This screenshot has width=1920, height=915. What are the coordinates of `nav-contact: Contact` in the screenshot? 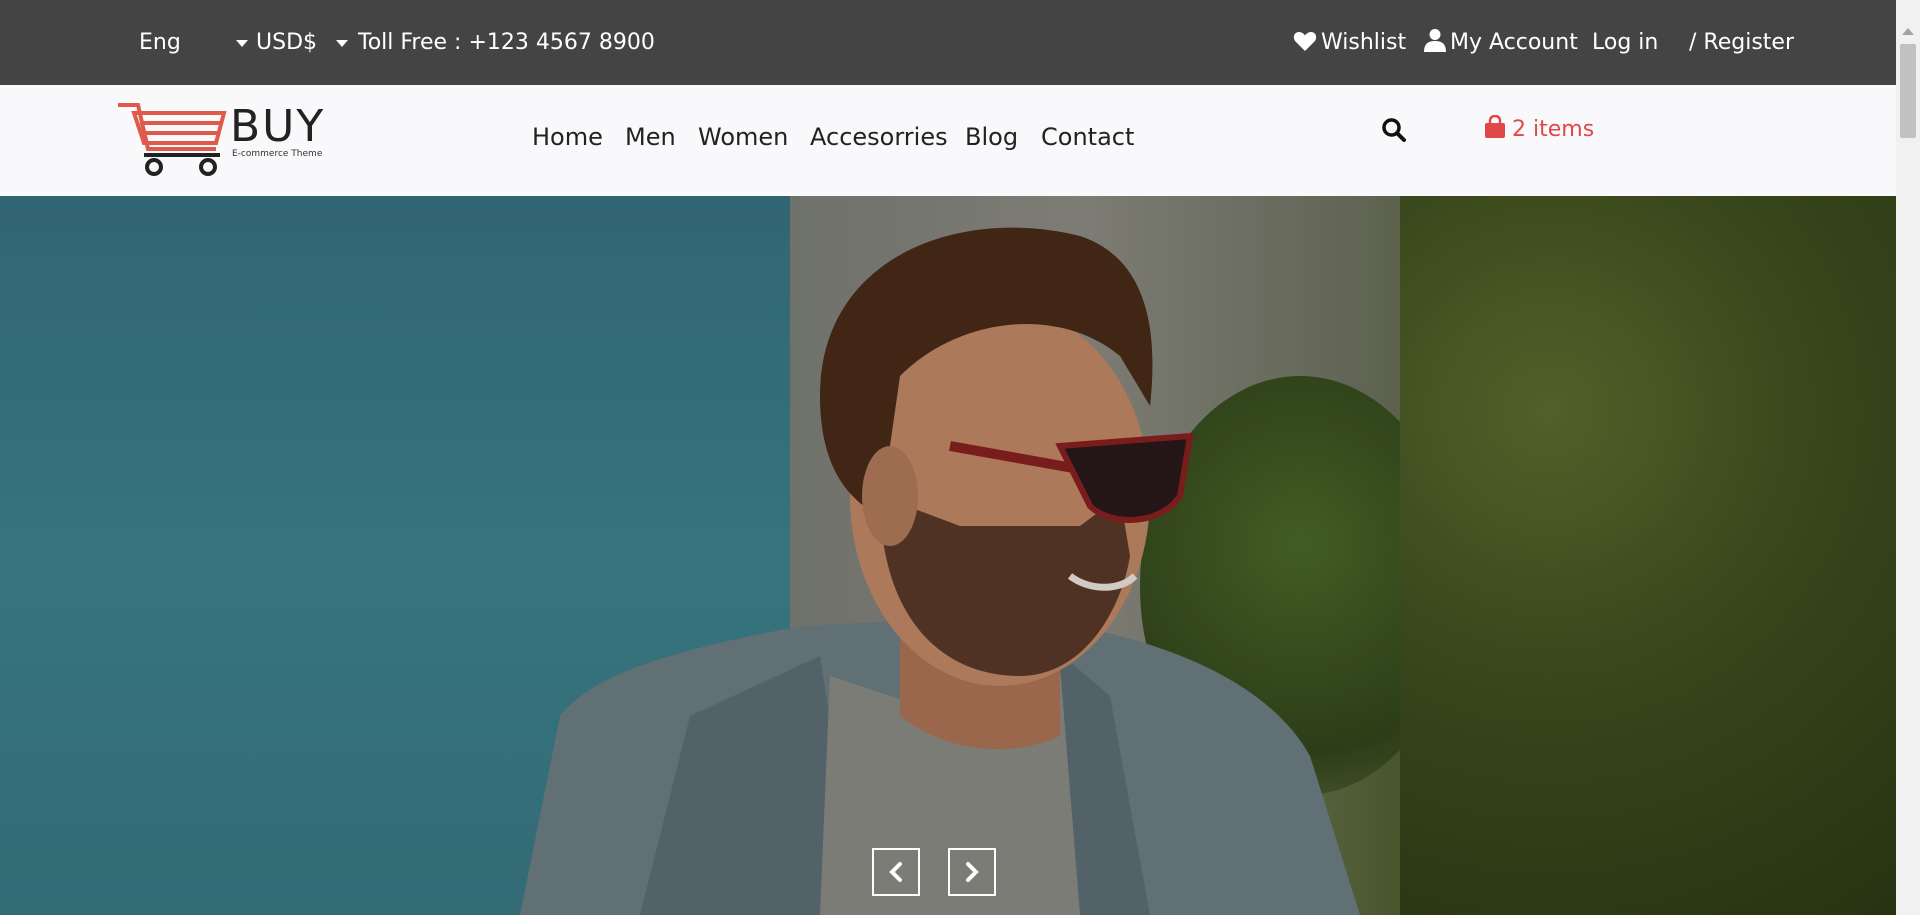 It's located at (1087, 137).